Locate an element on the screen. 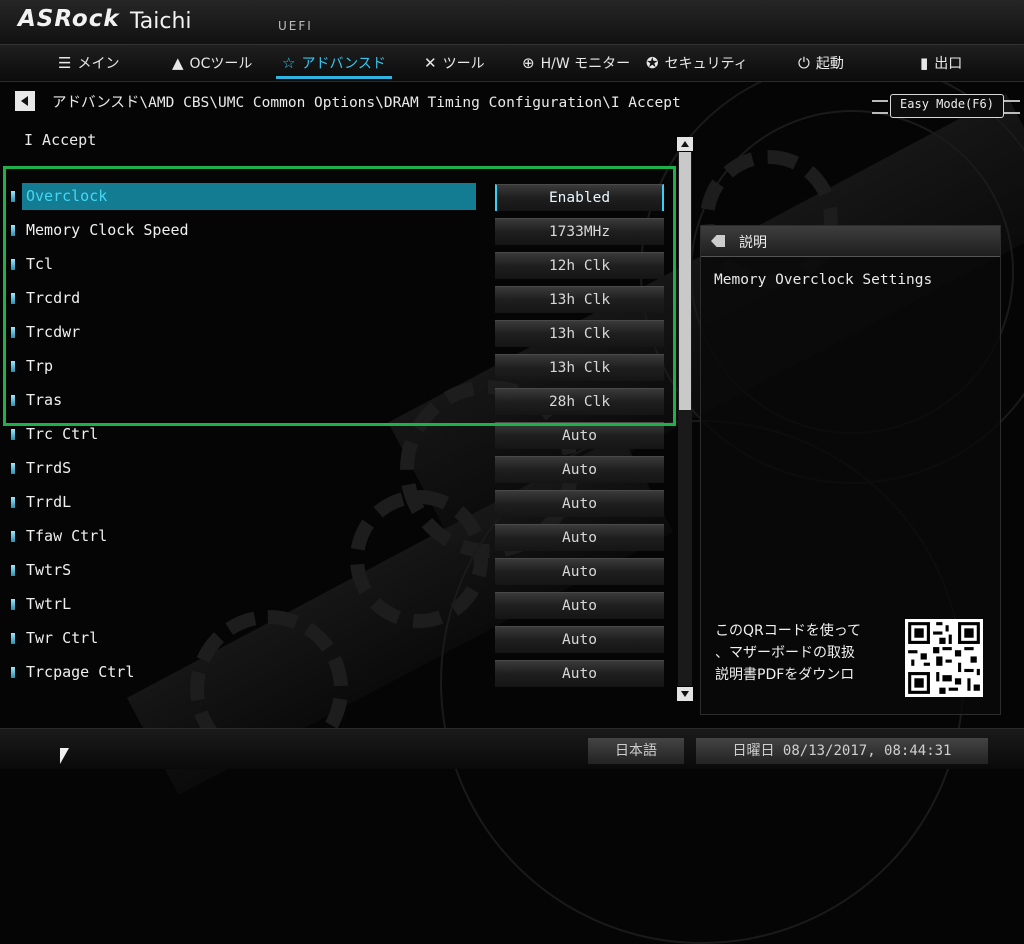 This screenshot has width=1024, height=944. tab-security: ✪ セキュリティ is located at coordinates (697, 63).